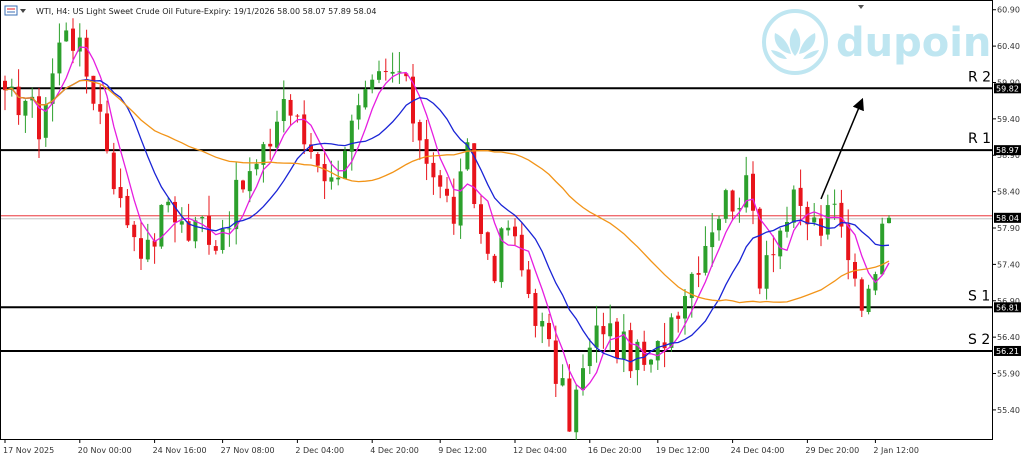  Describe the element at coordinates (394, 450) in the screenshot. I see `x-tick-label: 4 Dec 20:00` at that location.